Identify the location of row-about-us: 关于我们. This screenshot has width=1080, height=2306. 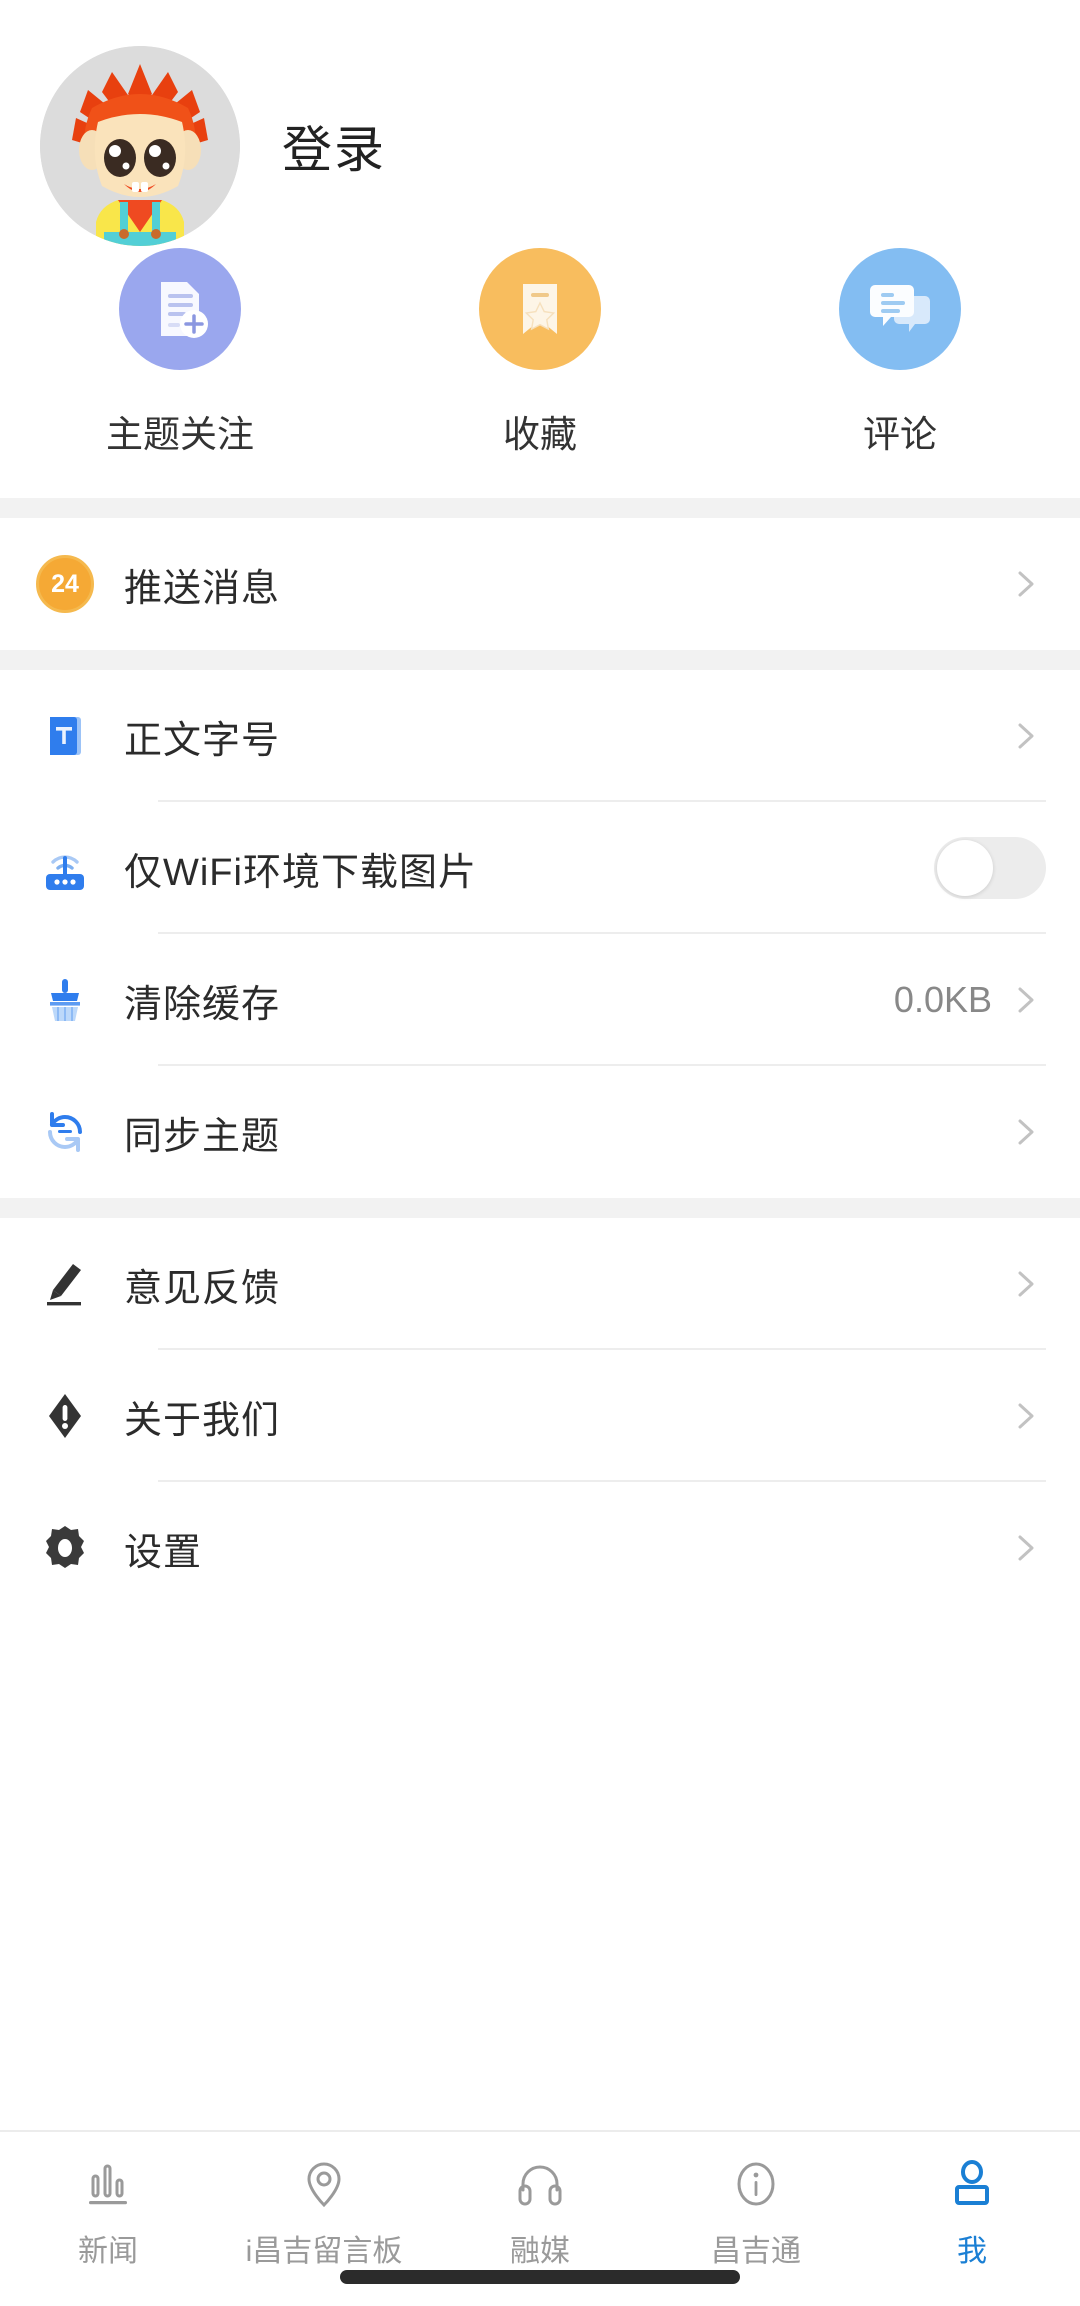
(540, 1416).